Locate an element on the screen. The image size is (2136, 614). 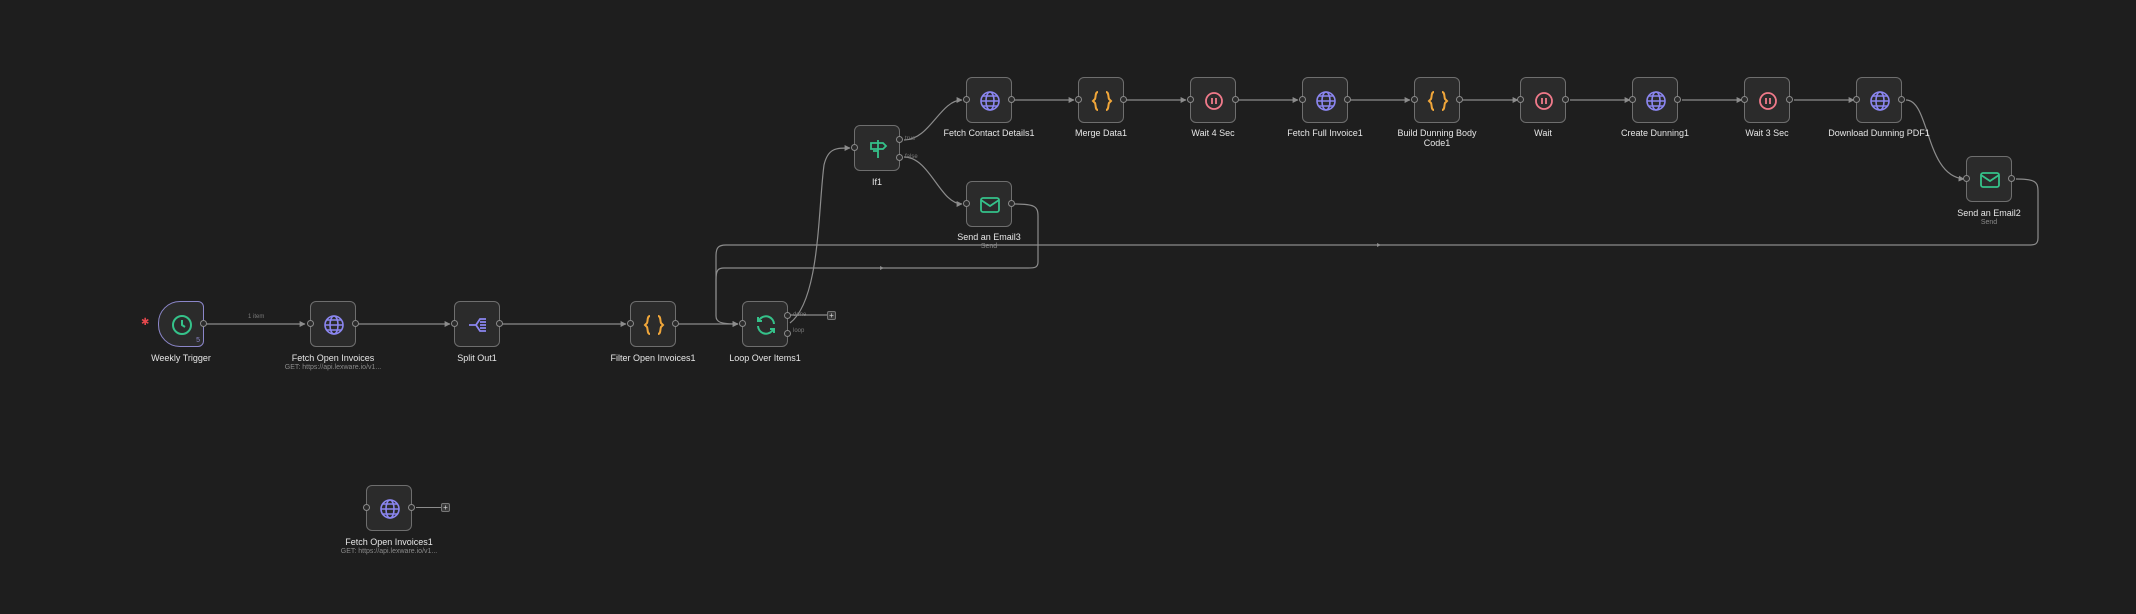
node-label: Split Out1 is located at coordinates (477, 358).